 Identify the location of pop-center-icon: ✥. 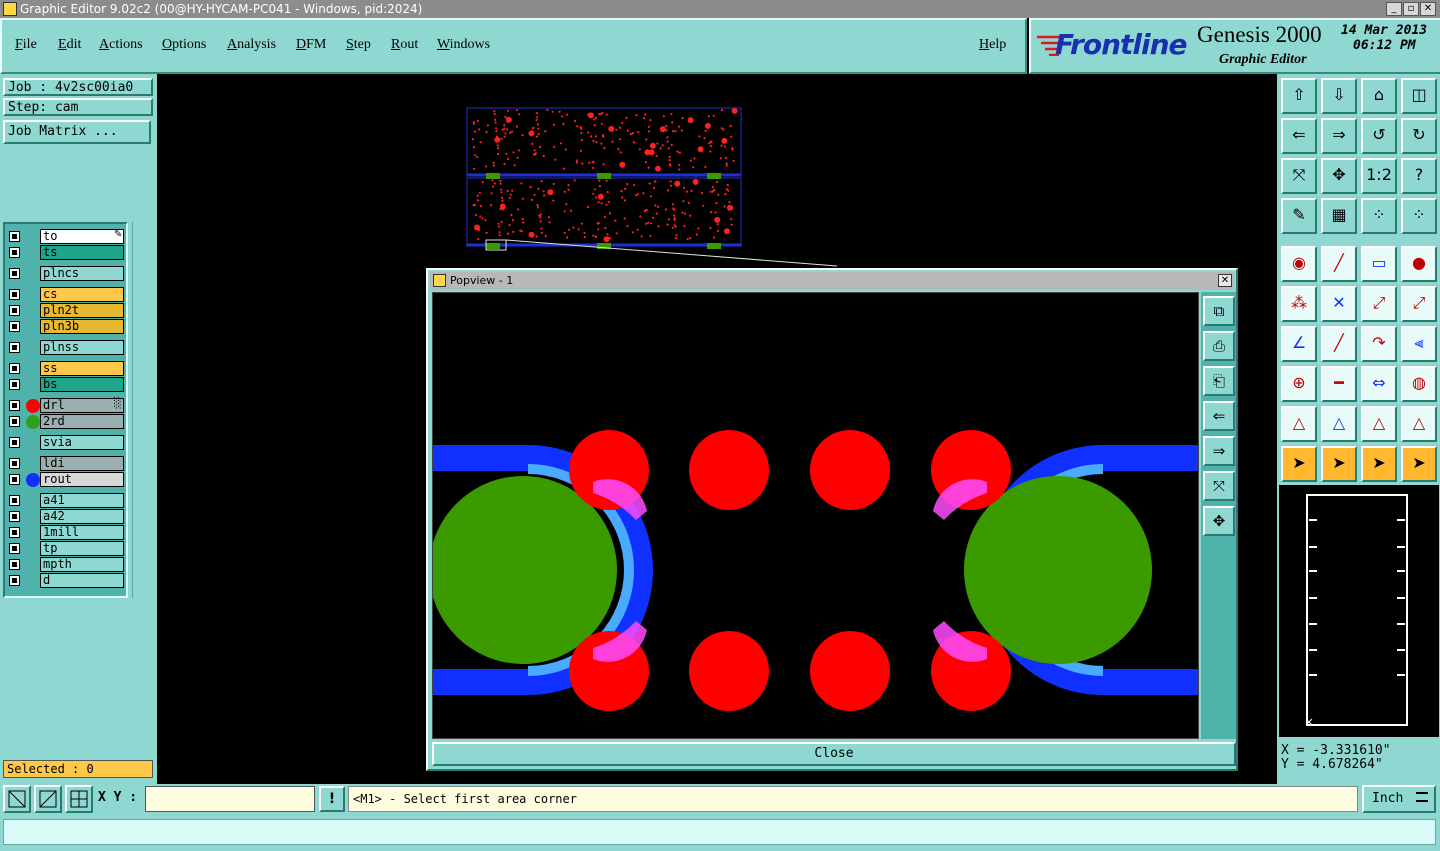
(1219, 521).